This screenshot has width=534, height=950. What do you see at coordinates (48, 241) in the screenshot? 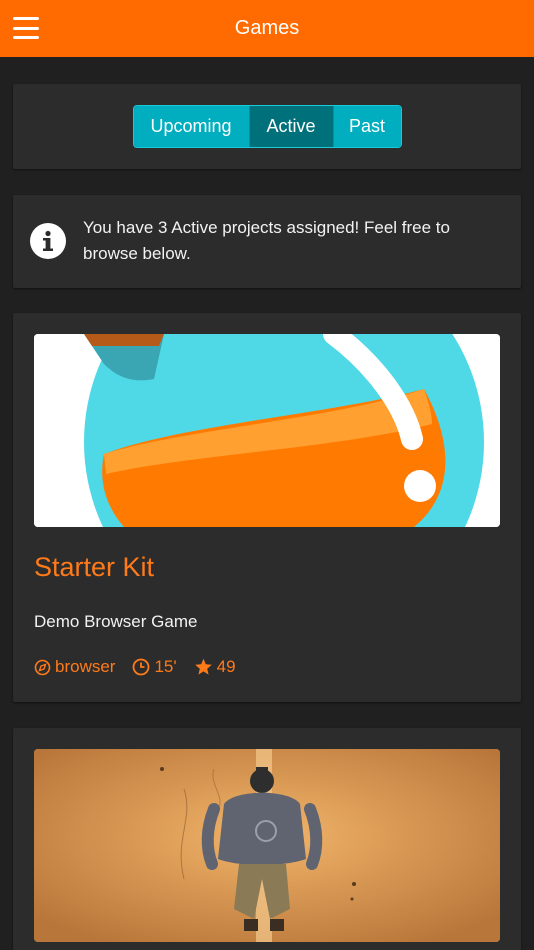
I see `info-icon` at bounding box center [48, 241].